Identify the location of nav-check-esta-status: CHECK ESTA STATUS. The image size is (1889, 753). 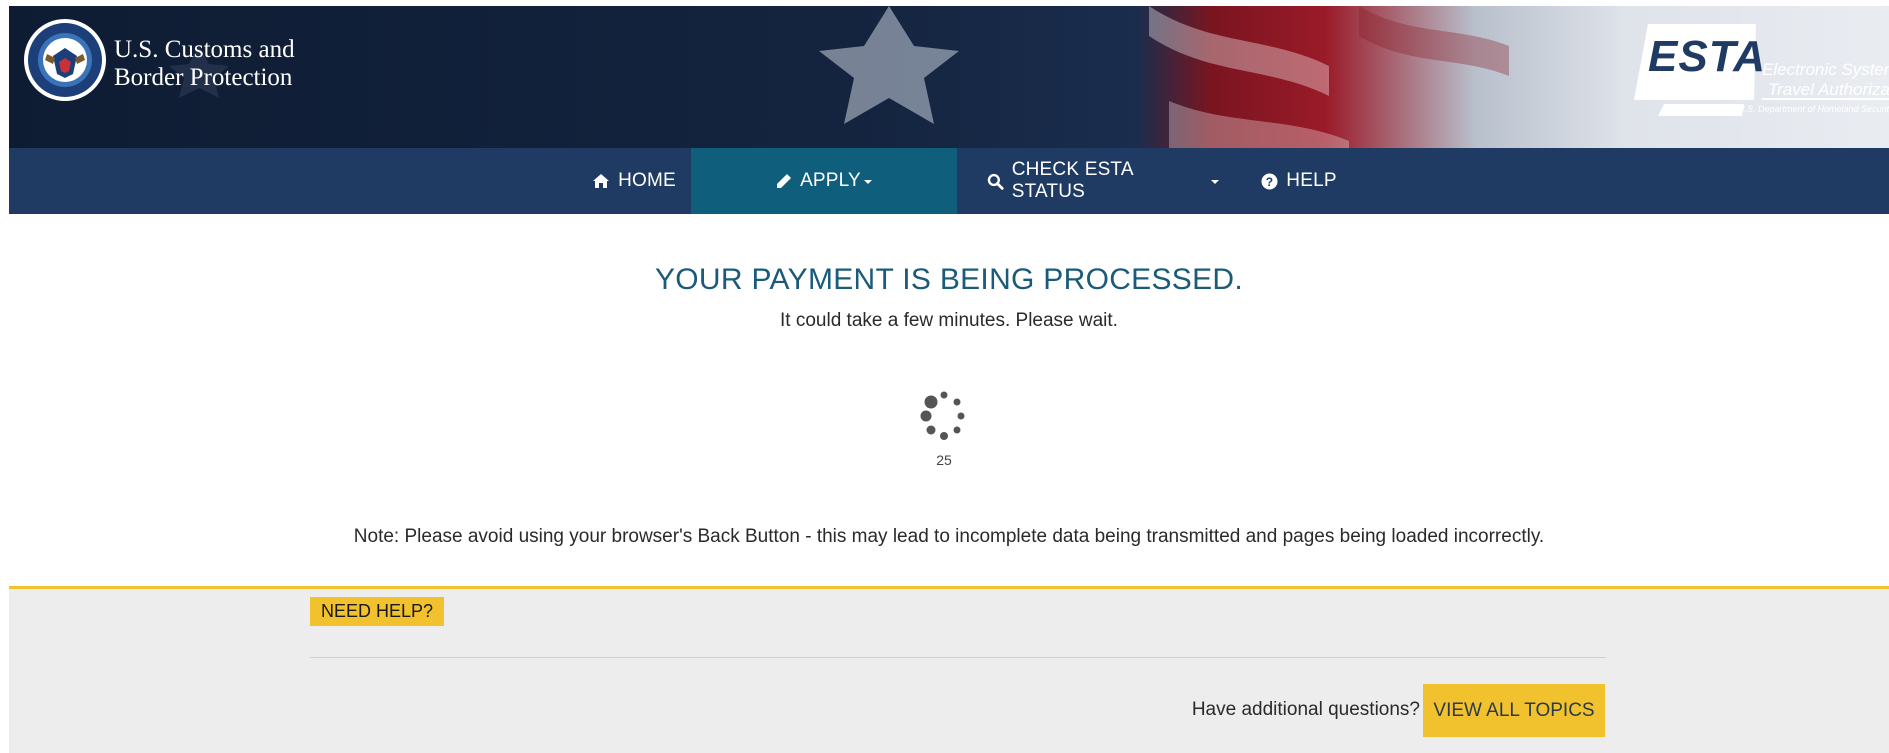
(1103, 181).